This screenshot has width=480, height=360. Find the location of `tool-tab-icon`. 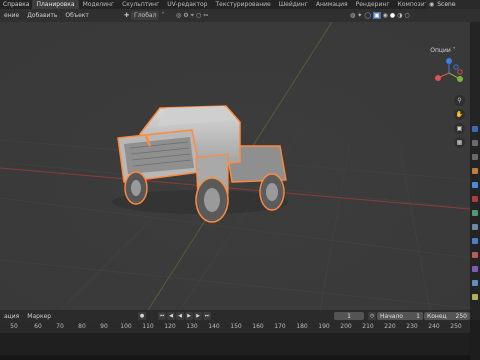

tool-tab-icon is located at coordinates (475, 129).